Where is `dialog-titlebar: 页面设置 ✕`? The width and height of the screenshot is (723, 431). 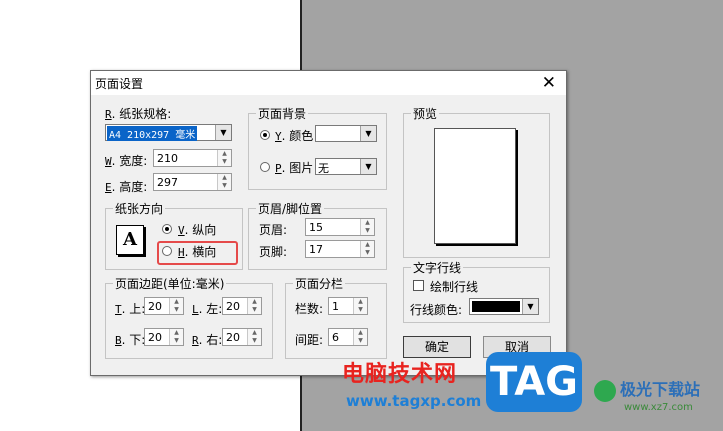
dialog-titlebar: 页面设置 ✕ is located at coordinates (328, 83).